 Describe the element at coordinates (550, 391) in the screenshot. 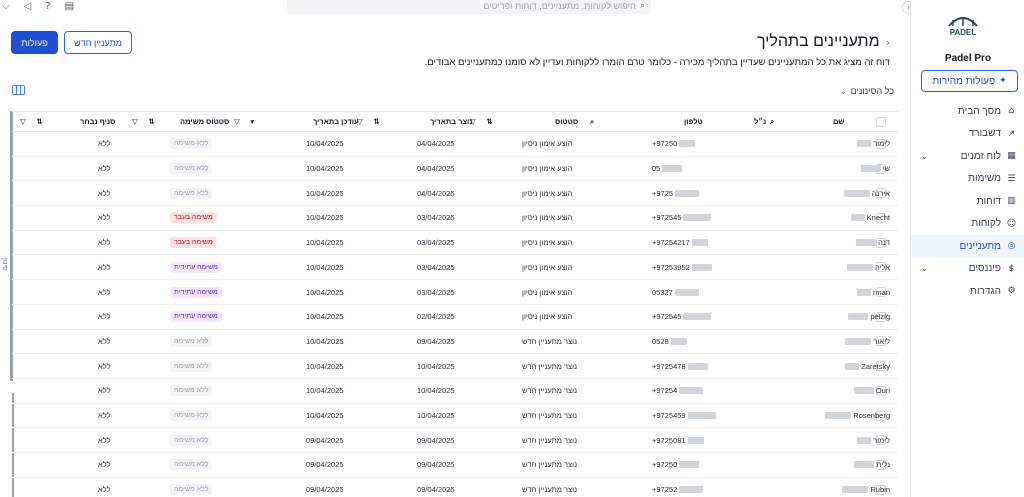

I see `row-status: נוצר מתעניין חדש` at that location.